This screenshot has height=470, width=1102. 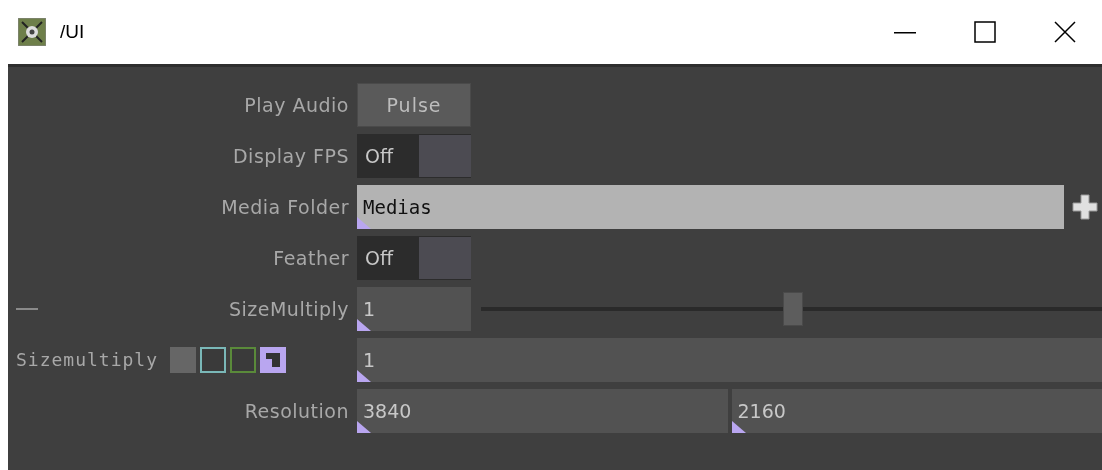 I want to click on value-field: 2160, so click(x=916, y=410).